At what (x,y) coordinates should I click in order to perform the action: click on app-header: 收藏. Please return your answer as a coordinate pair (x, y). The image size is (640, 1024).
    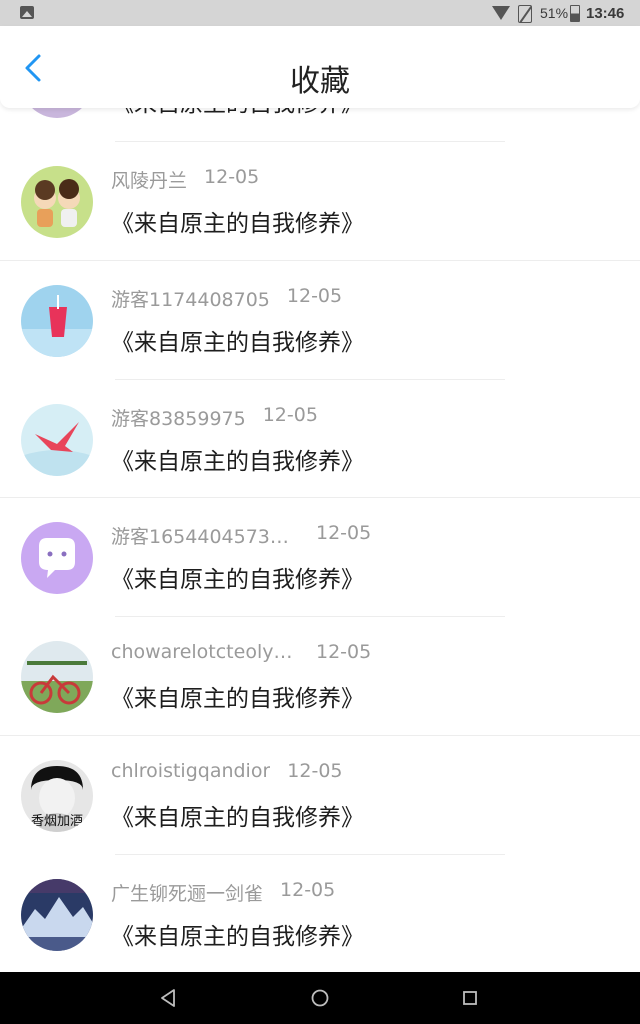
    Looking at the image, I should click on (320, 67).